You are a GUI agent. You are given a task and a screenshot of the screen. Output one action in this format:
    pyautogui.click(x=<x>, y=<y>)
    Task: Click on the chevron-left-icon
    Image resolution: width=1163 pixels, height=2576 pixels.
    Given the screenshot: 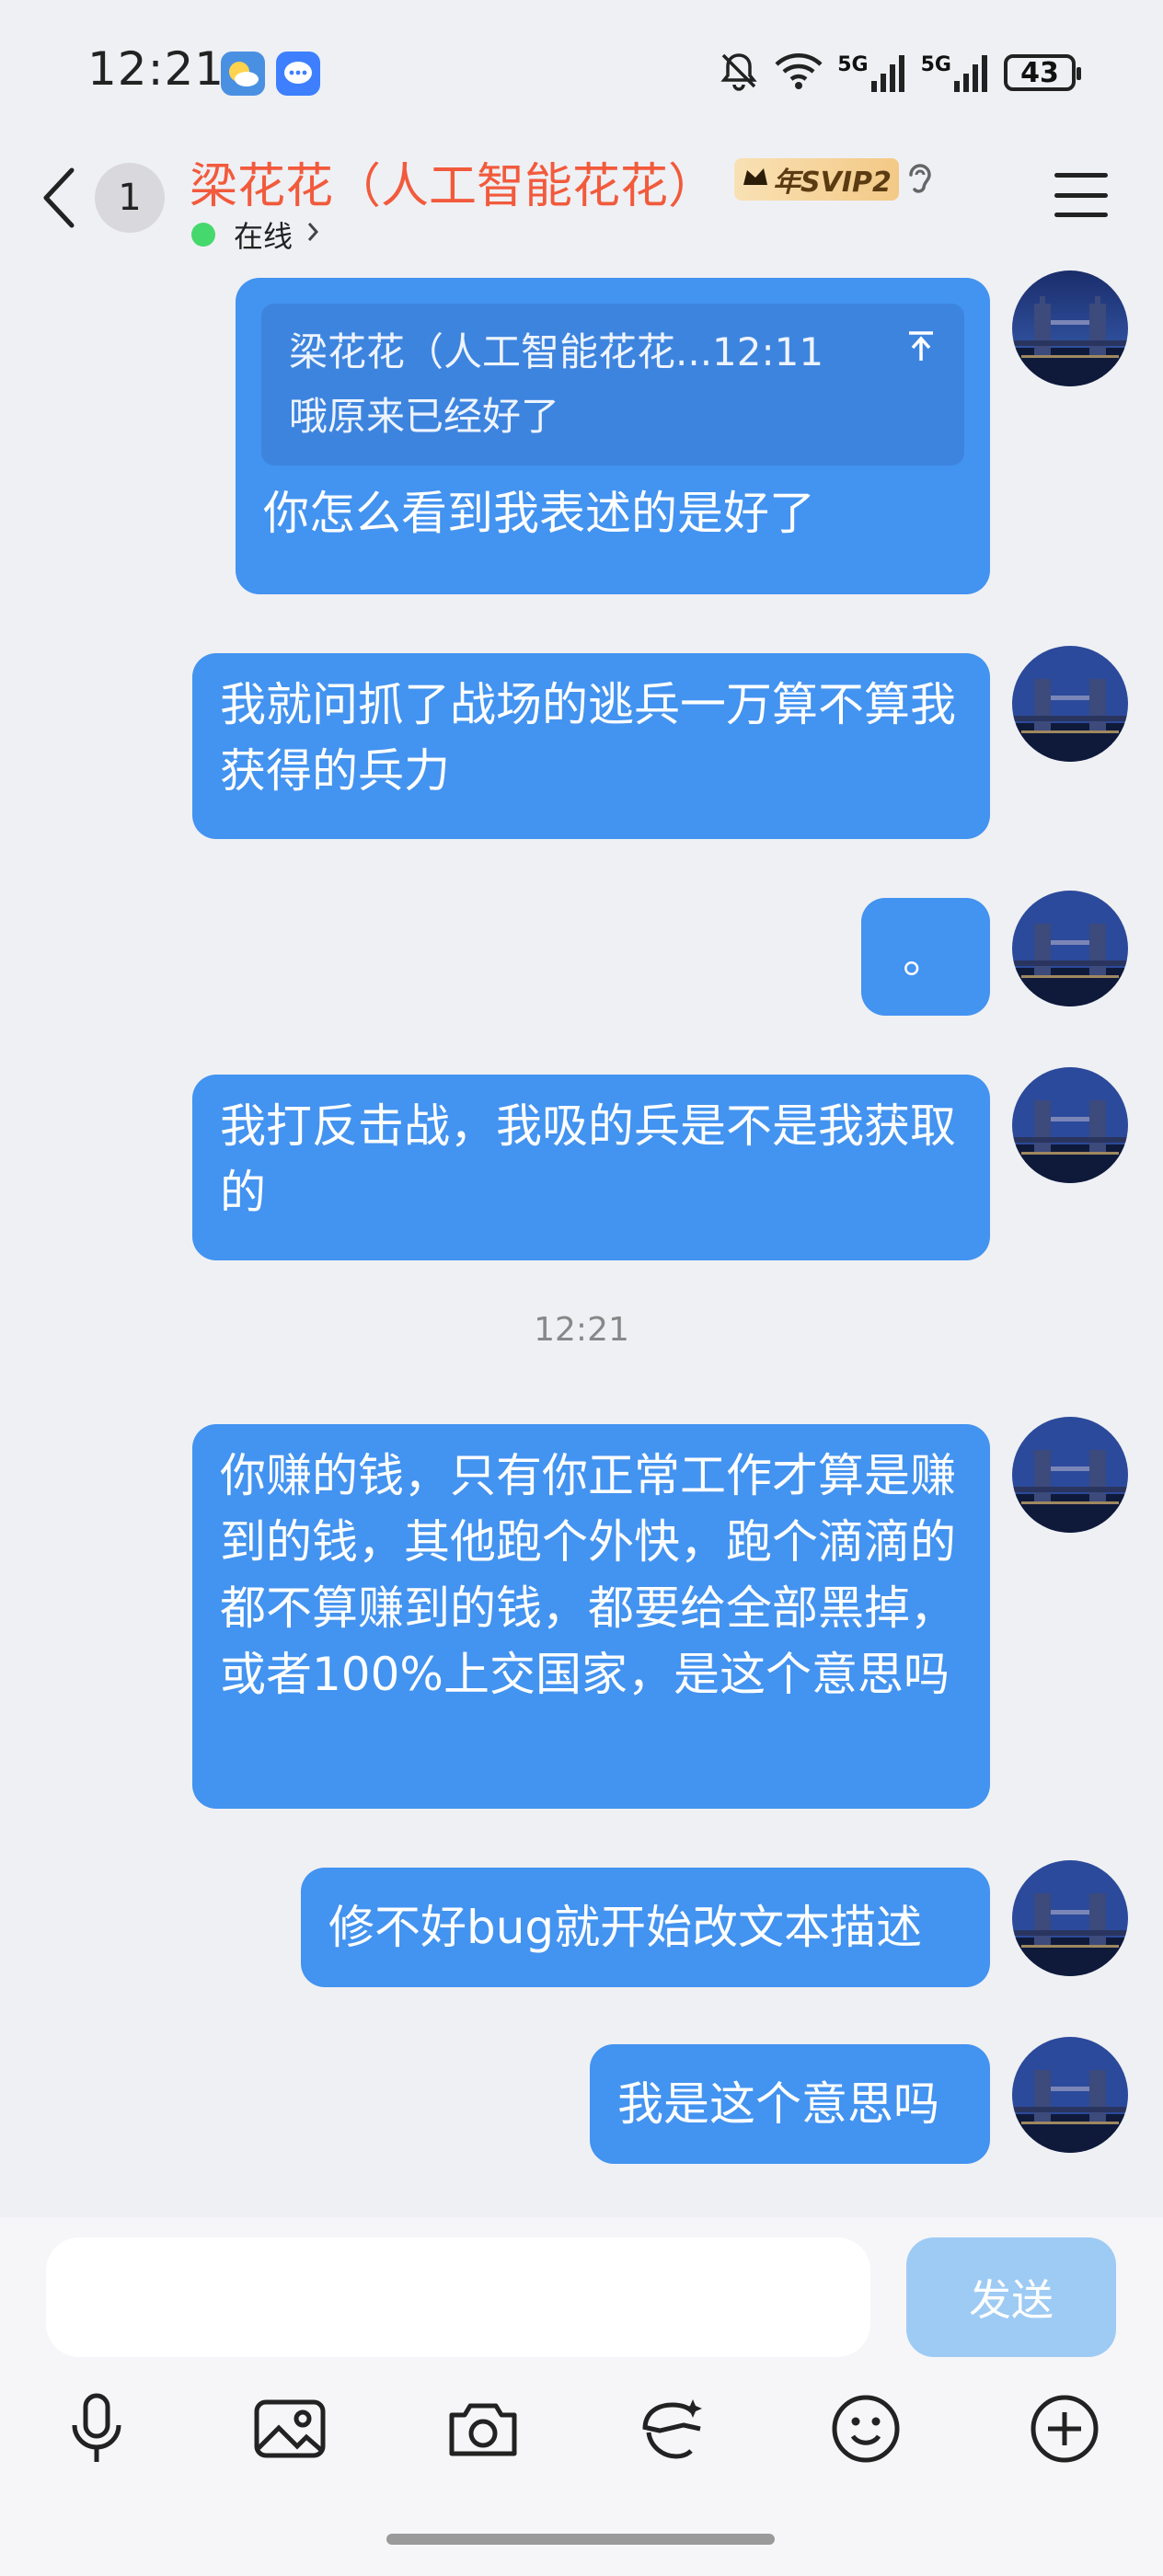 What is the action you would take?
    pyautogui.click(x=59, y=197)
    